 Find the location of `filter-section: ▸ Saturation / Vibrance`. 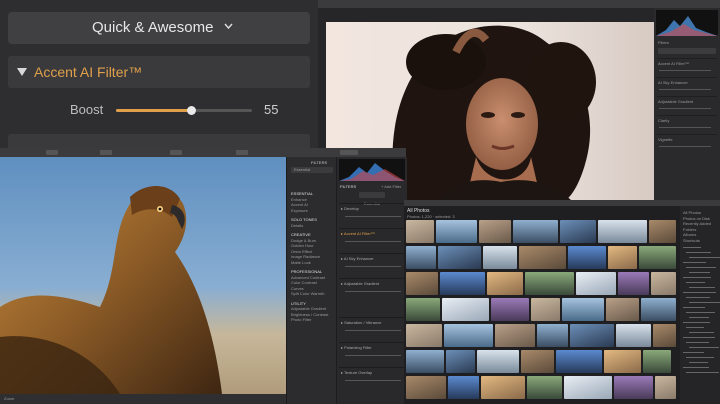

filter-section: ▸ Saturation / Vibrance is located at coordinates (372, 329).